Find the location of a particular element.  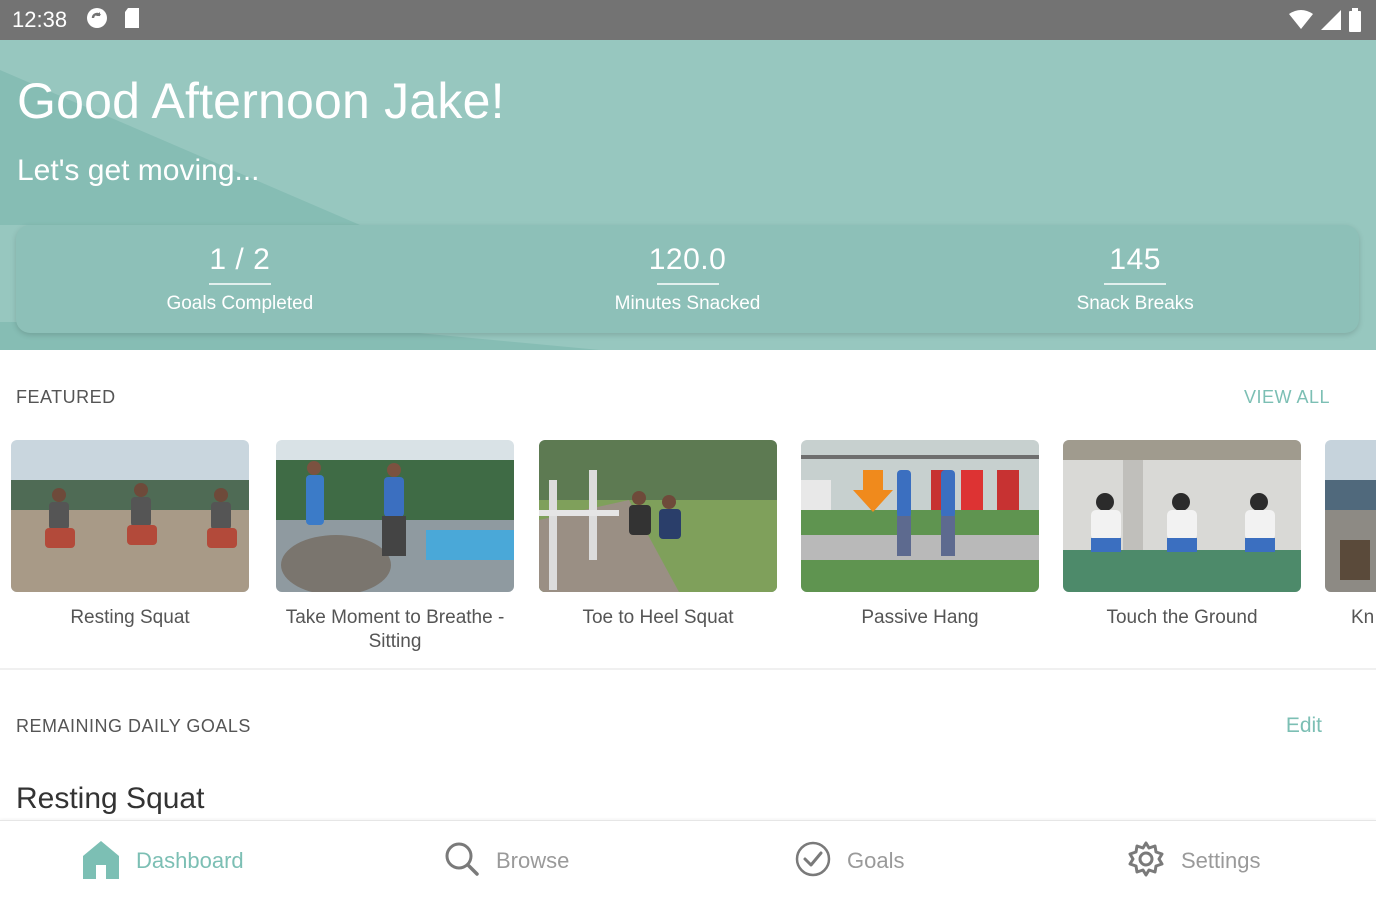

featured-card: Toe to Heel Squat is located at coordinates (658, 535).